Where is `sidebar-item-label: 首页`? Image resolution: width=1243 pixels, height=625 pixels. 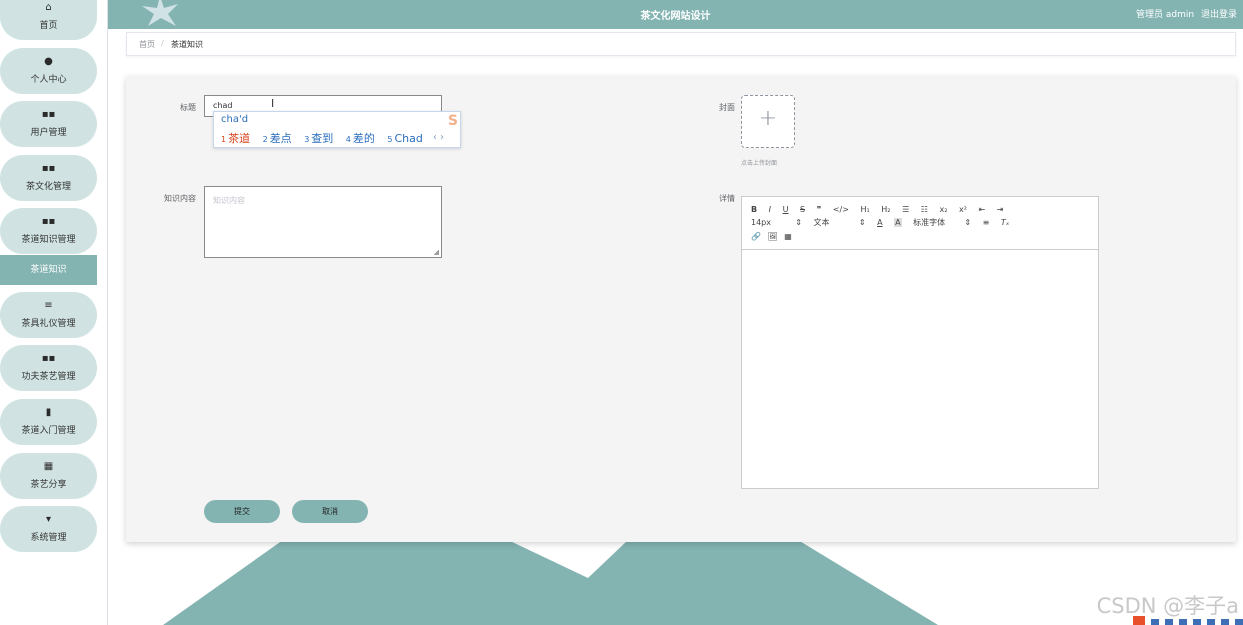 sidebar-item-label: 首页 is located at coordinates (48, 26).